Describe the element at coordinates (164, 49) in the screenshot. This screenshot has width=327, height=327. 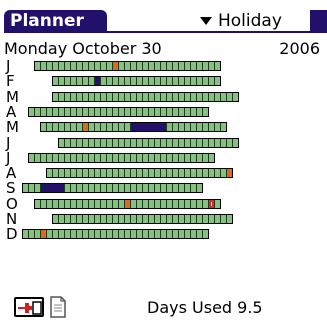
I see `date-header: Monday October 30 2006` at that location.